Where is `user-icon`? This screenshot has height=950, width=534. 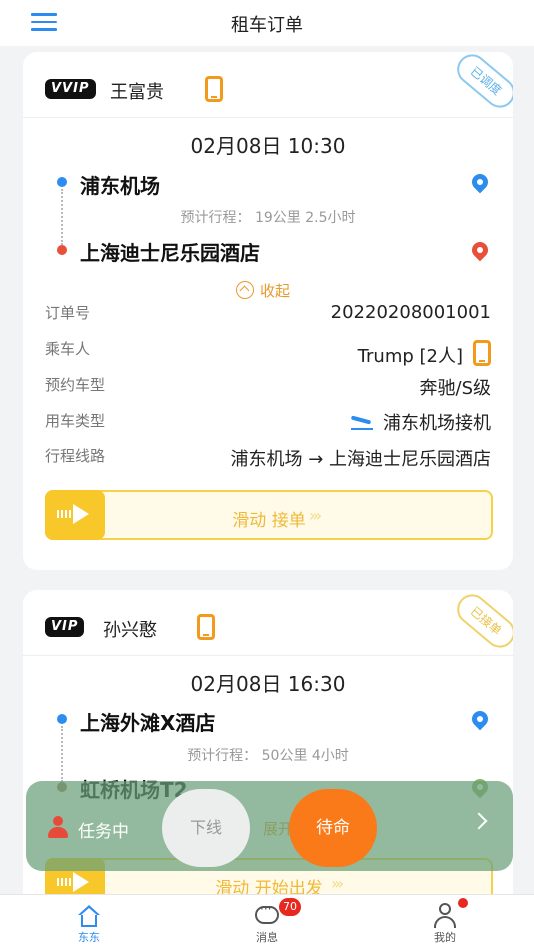 user-icon is located at coordinates (445, 916).